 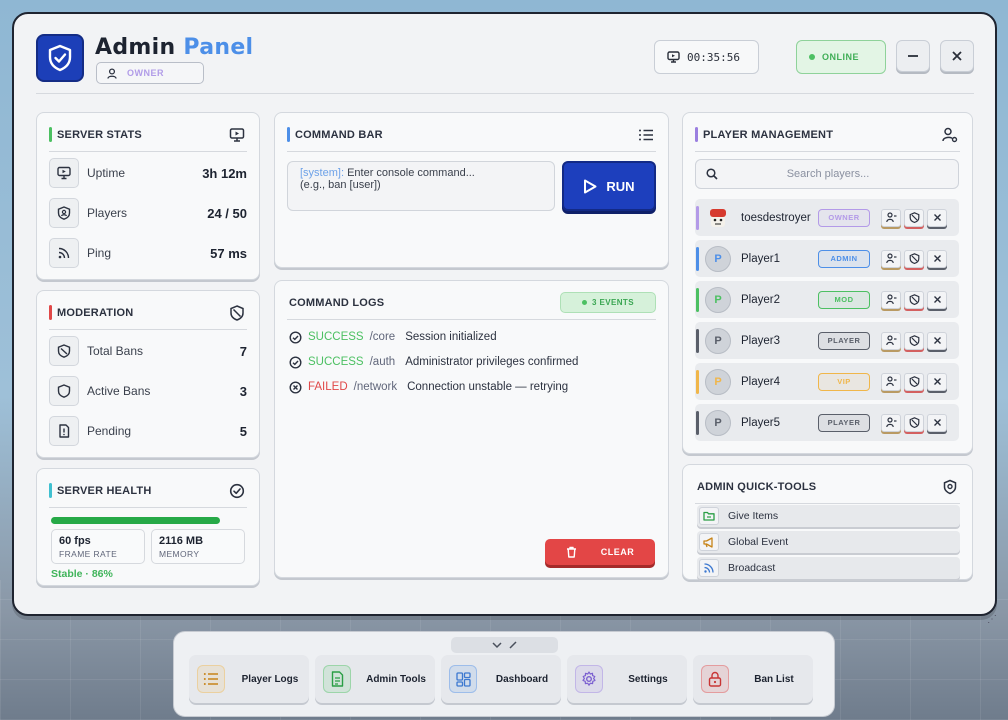 What do you see at coordinates (64, 213) in the screenshot?
I see `shield-icon` at bounding box center [64, 213].